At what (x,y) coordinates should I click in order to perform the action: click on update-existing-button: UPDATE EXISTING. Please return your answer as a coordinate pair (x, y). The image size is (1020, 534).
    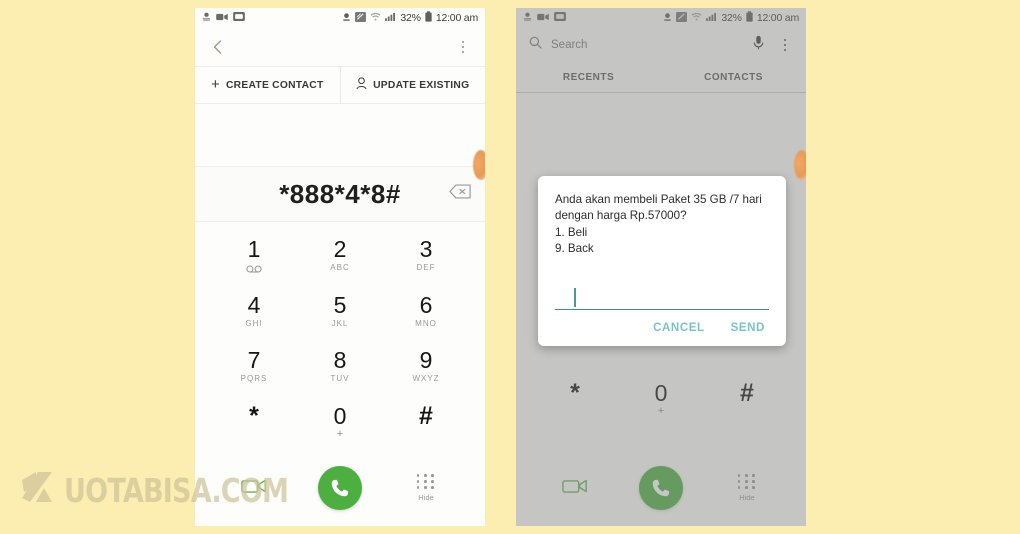
    Looking at the image, I should click on (412, 85).